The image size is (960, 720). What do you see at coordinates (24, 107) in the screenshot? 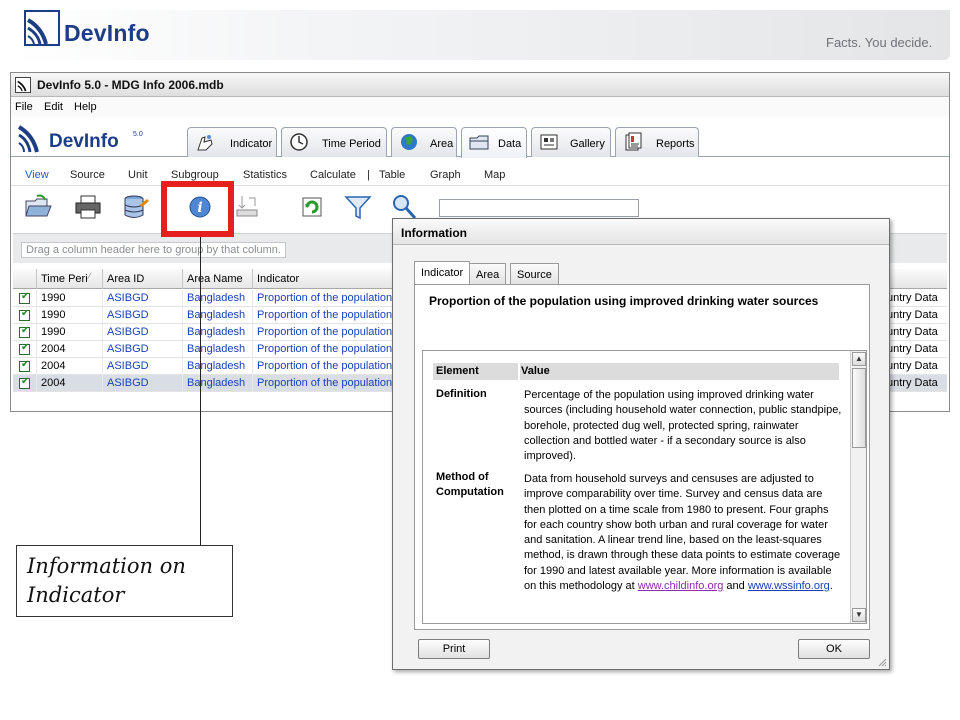
I see `menu-file: File` at bounding box center [24, 107].